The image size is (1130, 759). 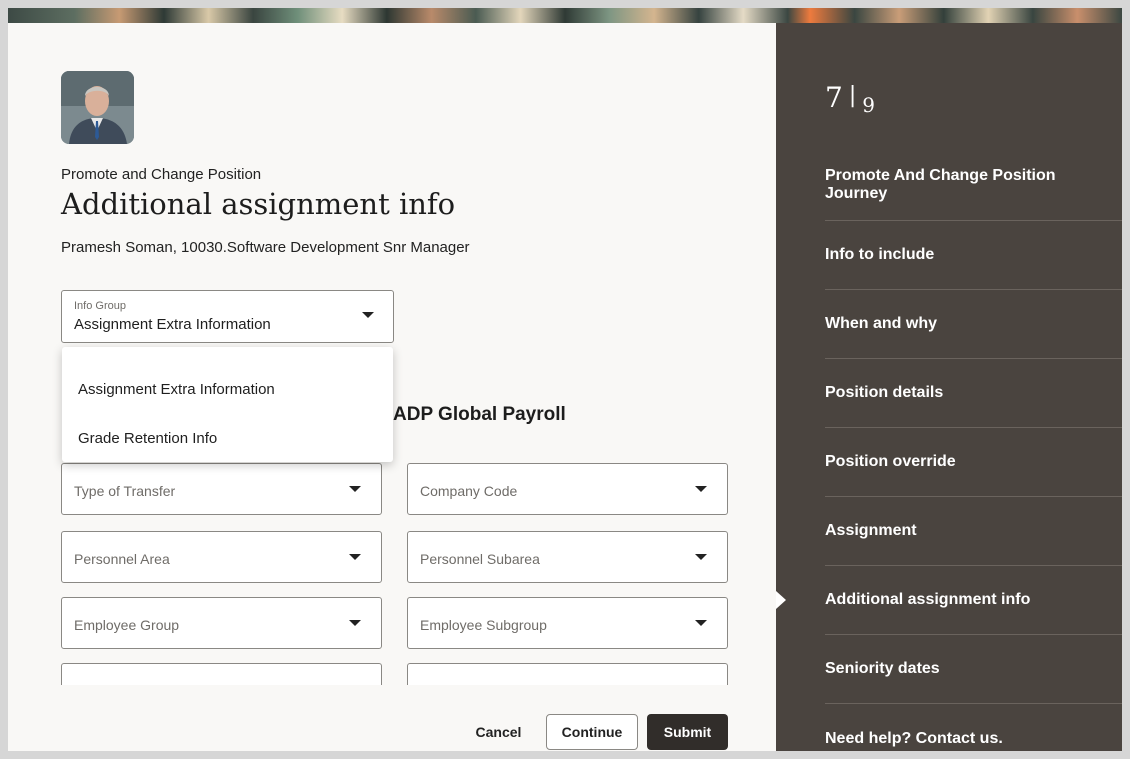 What do you see at coordinates (834, 97) in the screenshot?
I see `current-step: 7` at bounding box center [834, 97].